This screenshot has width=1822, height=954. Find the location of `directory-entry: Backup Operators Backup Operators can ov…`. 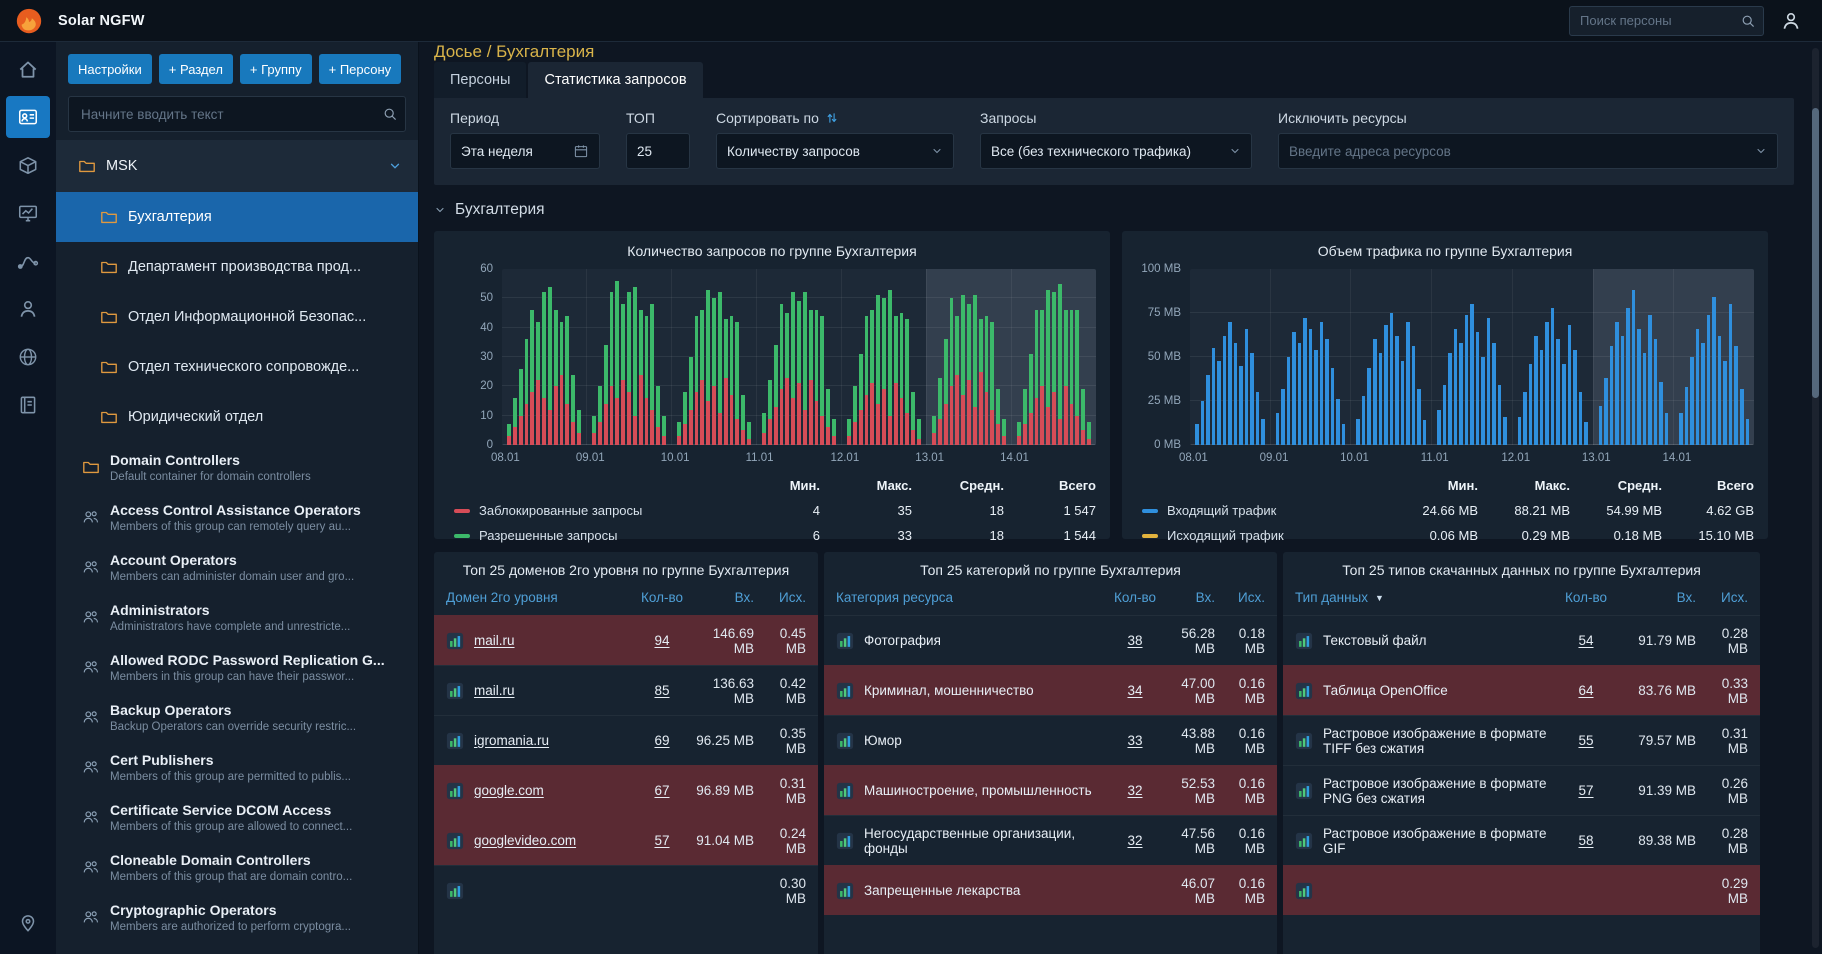

directory-entry: Backup Operators Backup Operators can ov… is located at coordinates (237, 717).